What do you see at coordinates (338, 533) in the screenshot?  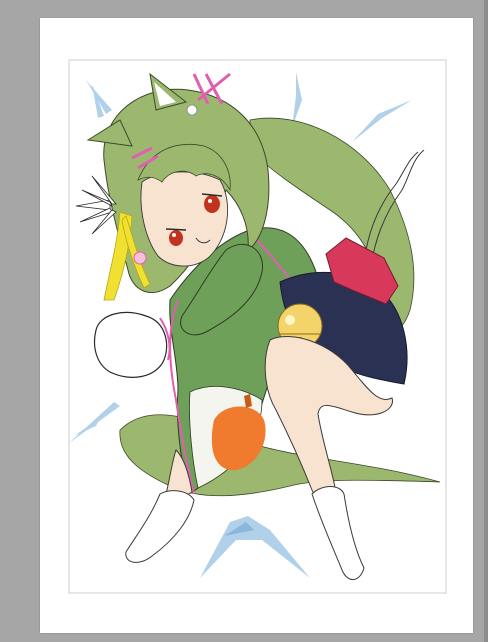 I see `left-sock` at bounding box center [338, 533].